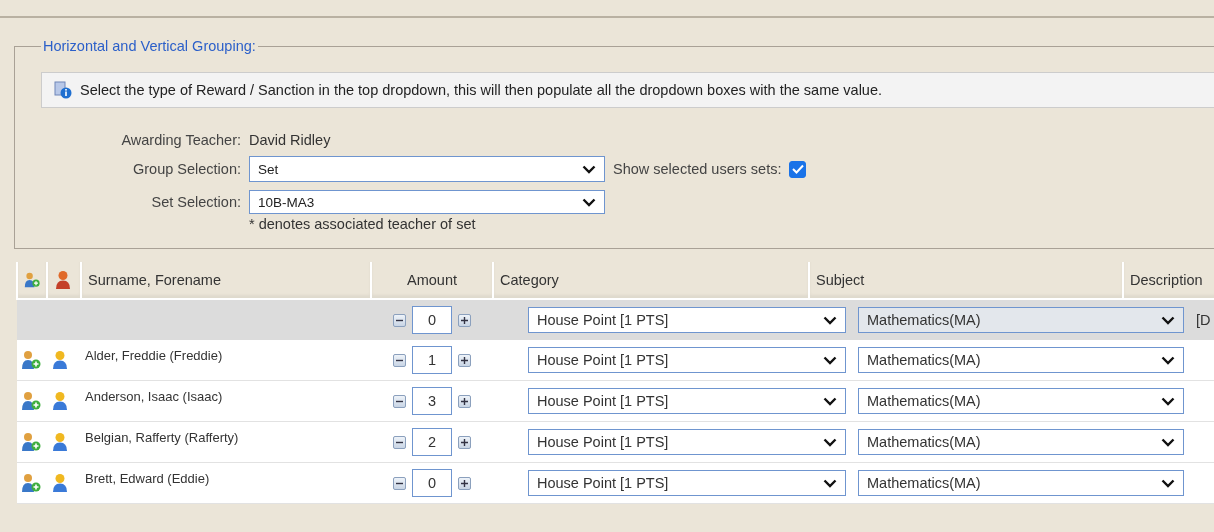 The height and width of the screenshot is (532, 1214). I want to click on column-header: Subject, so click(840, 280).